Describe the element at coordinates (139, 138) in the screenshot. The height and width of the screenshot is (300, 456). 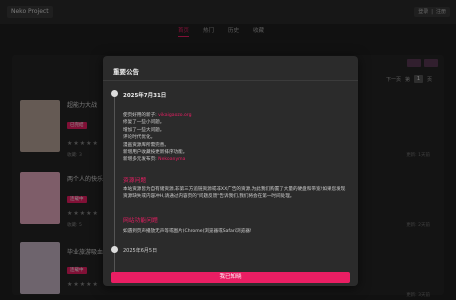
I see `note-line: 评论时代优化。` at that location.